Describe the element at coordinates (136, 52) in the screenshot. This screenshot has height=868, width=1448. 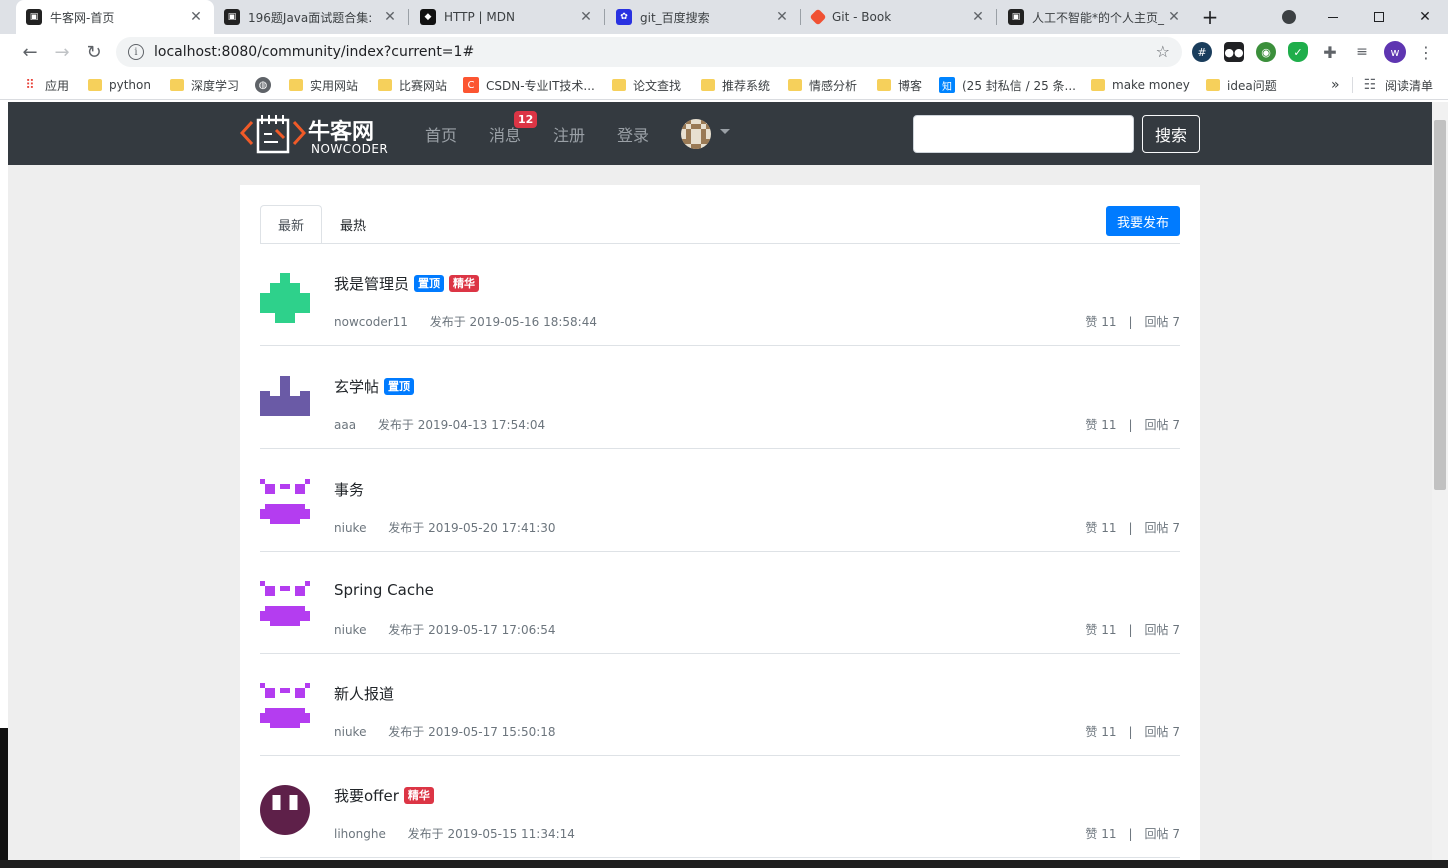
I see `site-info-icon: i` at that location.